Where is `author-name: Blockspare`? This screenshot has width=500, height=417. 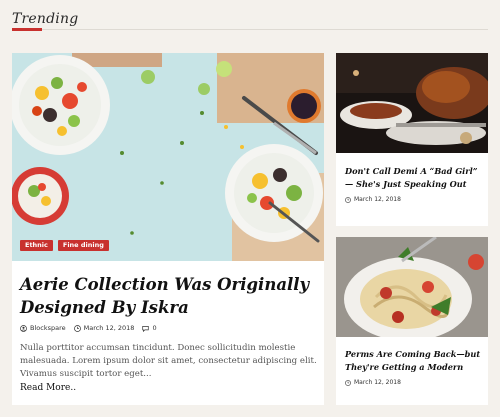 author-name: Blockspare is located at coordinates (48, 328).